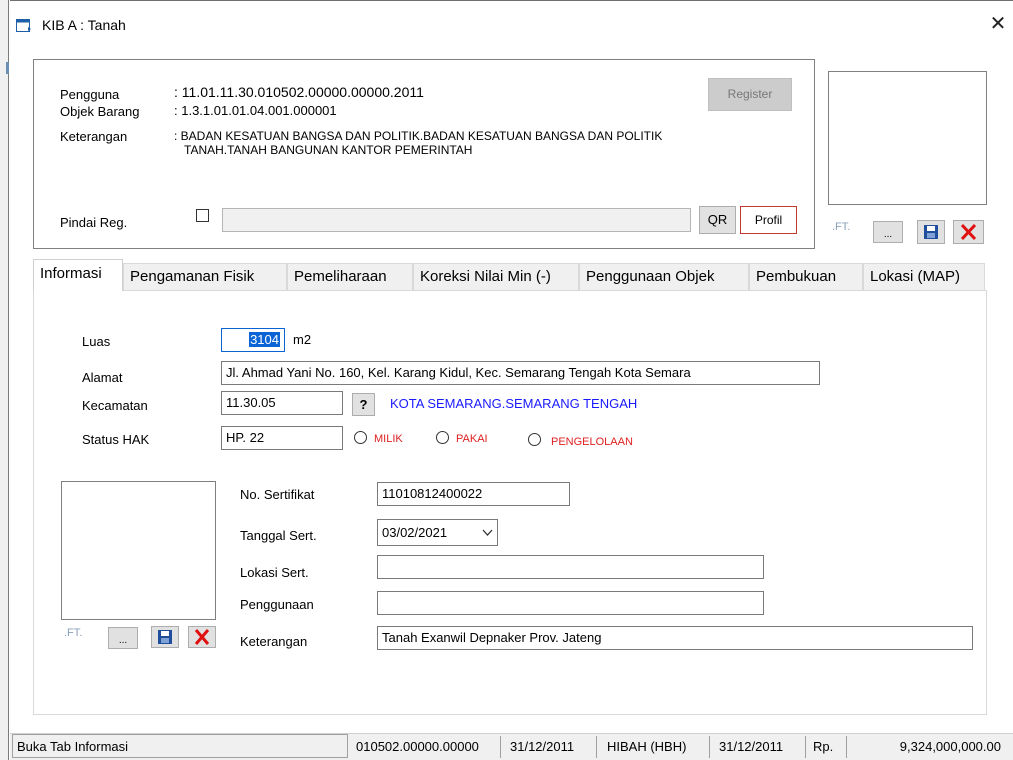  What do you see at coordinates (534, 439) in the screenshot?
I see `radio-pengelolaan` at bounding box center [534, 439].